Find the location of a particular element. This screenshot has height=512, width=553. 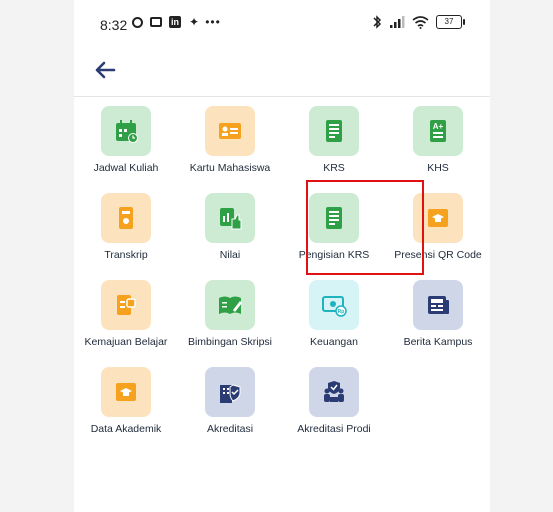

menu-item: Pengisian KRS is located at coordinates (334, 230).